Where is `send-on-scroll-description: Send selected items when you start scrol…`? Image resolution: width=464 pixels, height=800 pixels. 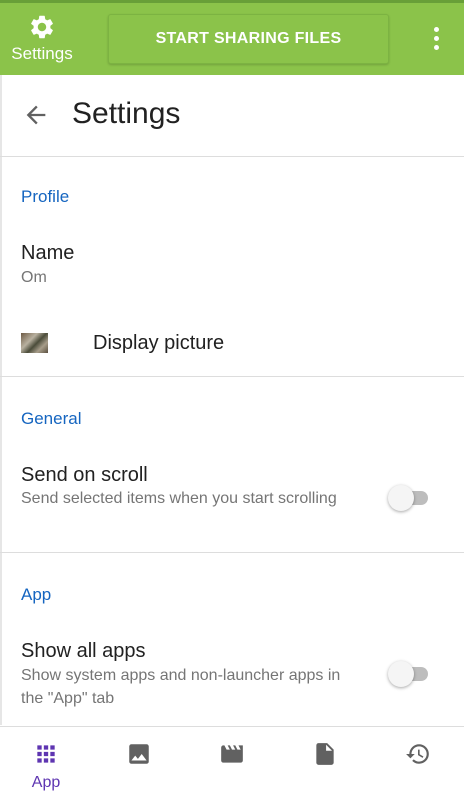 send-on-scroll-description: Send selected items when you start scrol… is located at coordinates (179, 498).